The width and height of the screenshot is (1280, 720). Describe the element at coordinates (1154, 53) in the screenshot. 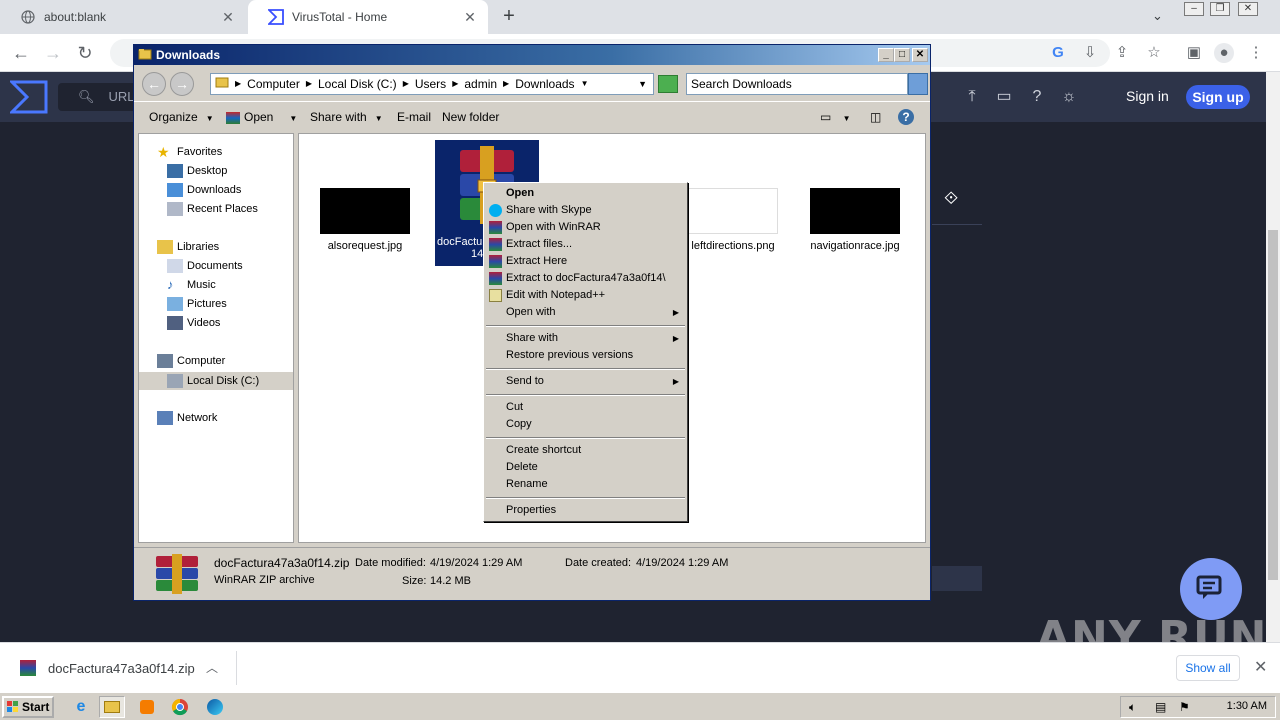

I see `bookmark-star-icon: ☆` at that location.